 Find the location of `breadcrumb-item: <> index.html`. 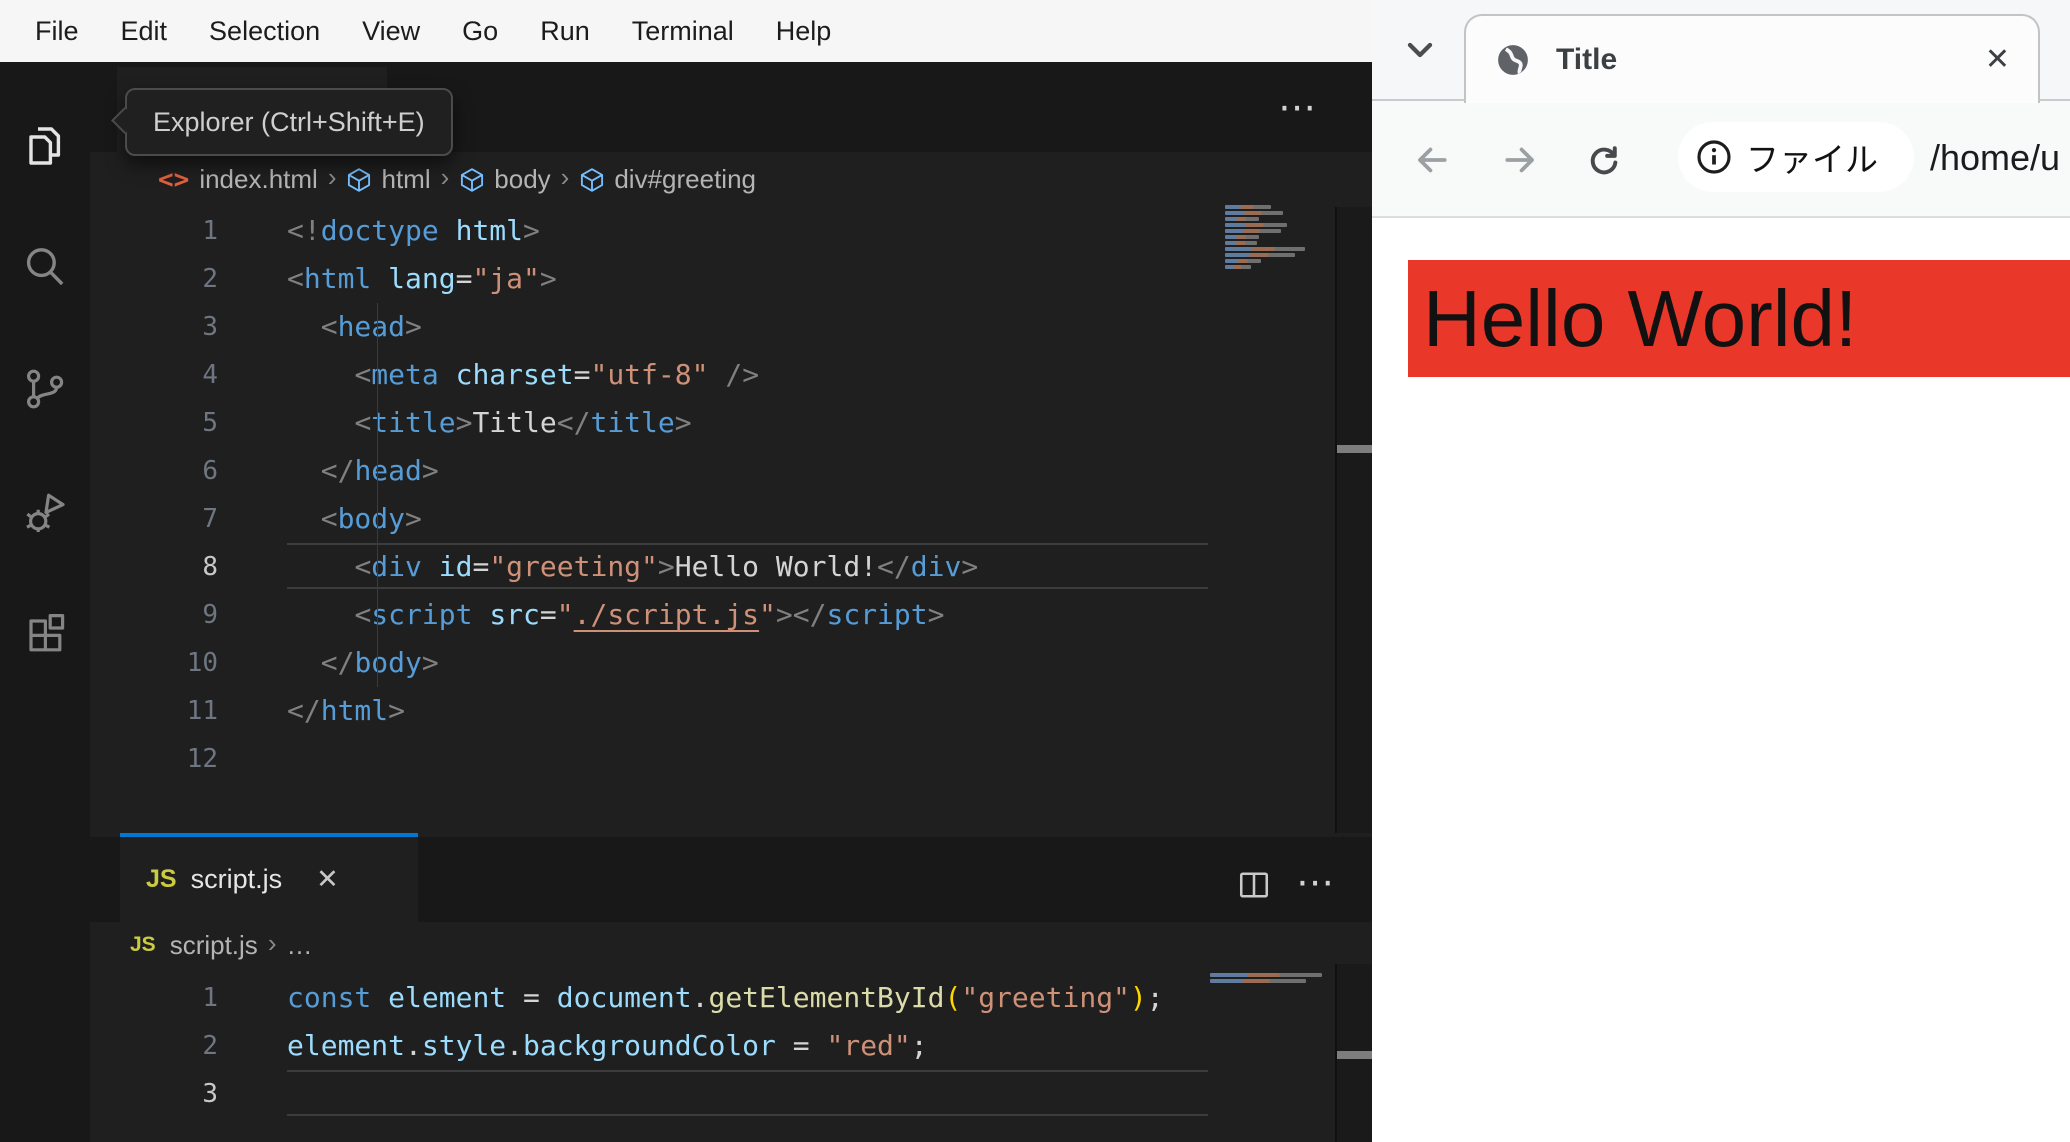

breadcrumb-item: <> index.html is located at coordinates (238, 179).